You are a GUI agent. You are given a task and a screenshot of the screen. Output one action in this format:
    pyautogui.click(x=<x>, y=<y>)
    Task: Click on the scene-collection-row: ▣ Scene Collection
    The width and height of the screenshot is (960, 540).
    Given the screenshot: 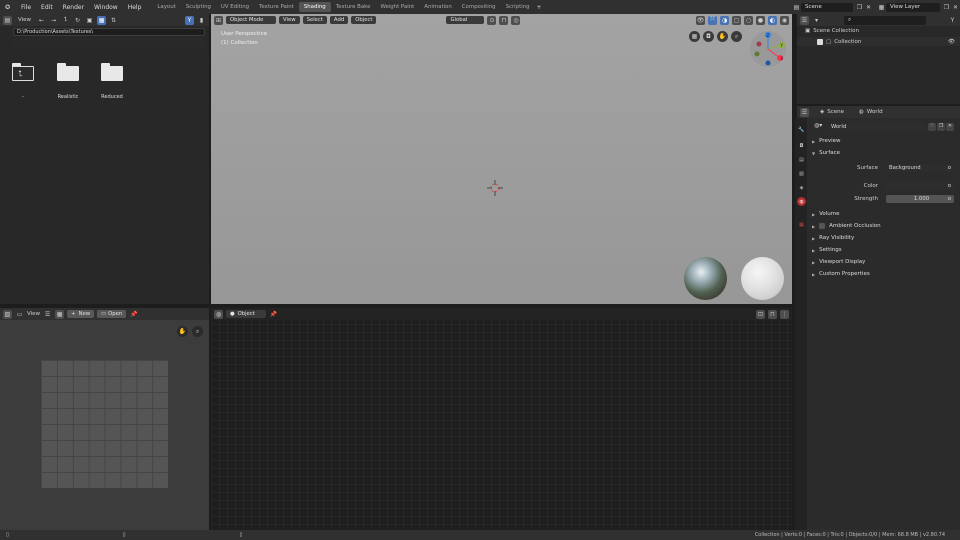 What is the action you would take?
    pyautogui.click(x=832, y=31)
    